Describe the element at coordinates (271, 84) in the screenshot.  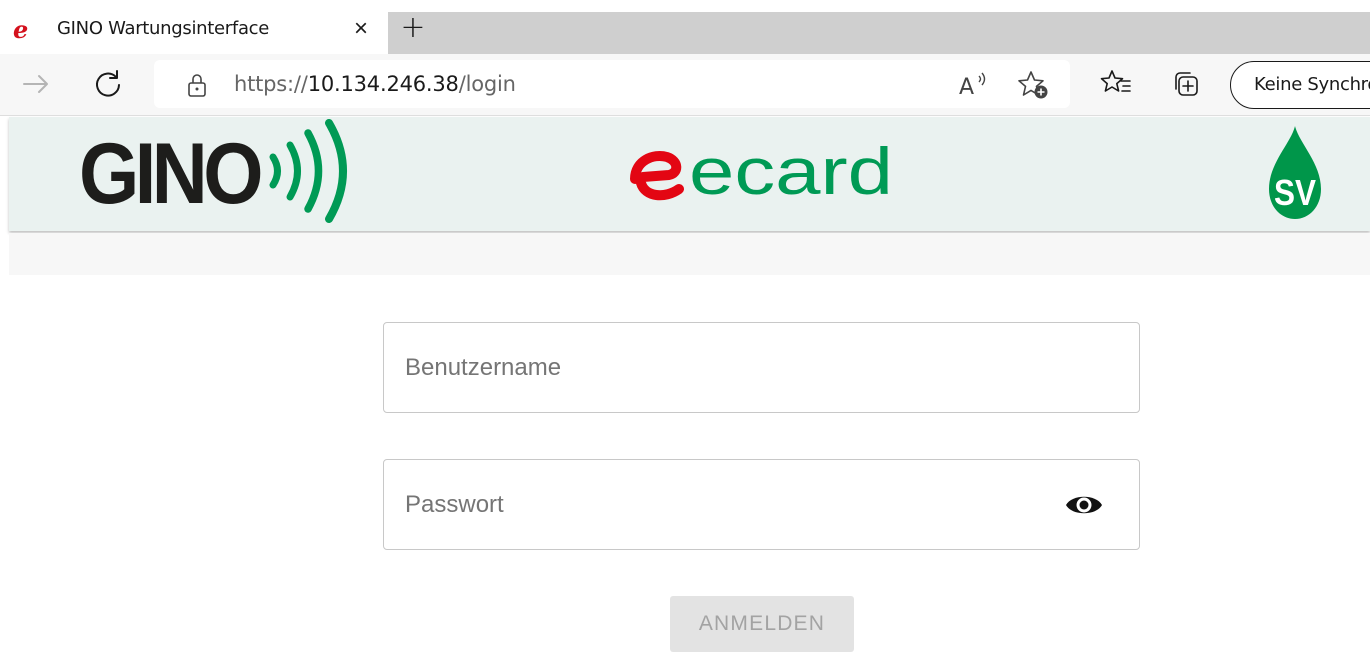
I see `url-scheme: https://` at that location.